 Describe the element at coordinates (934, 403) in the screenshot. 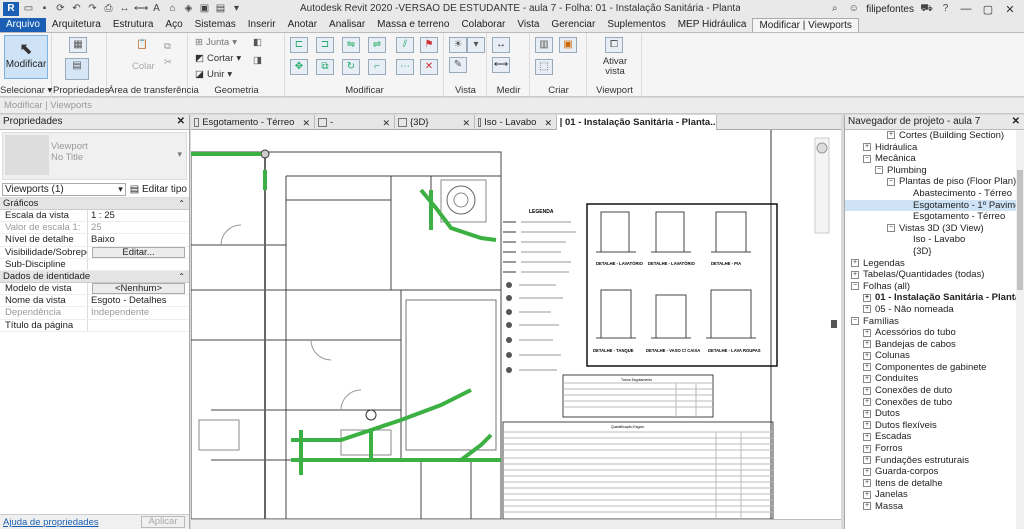

I see `tree-node: + Conexões de tubo` at that location.